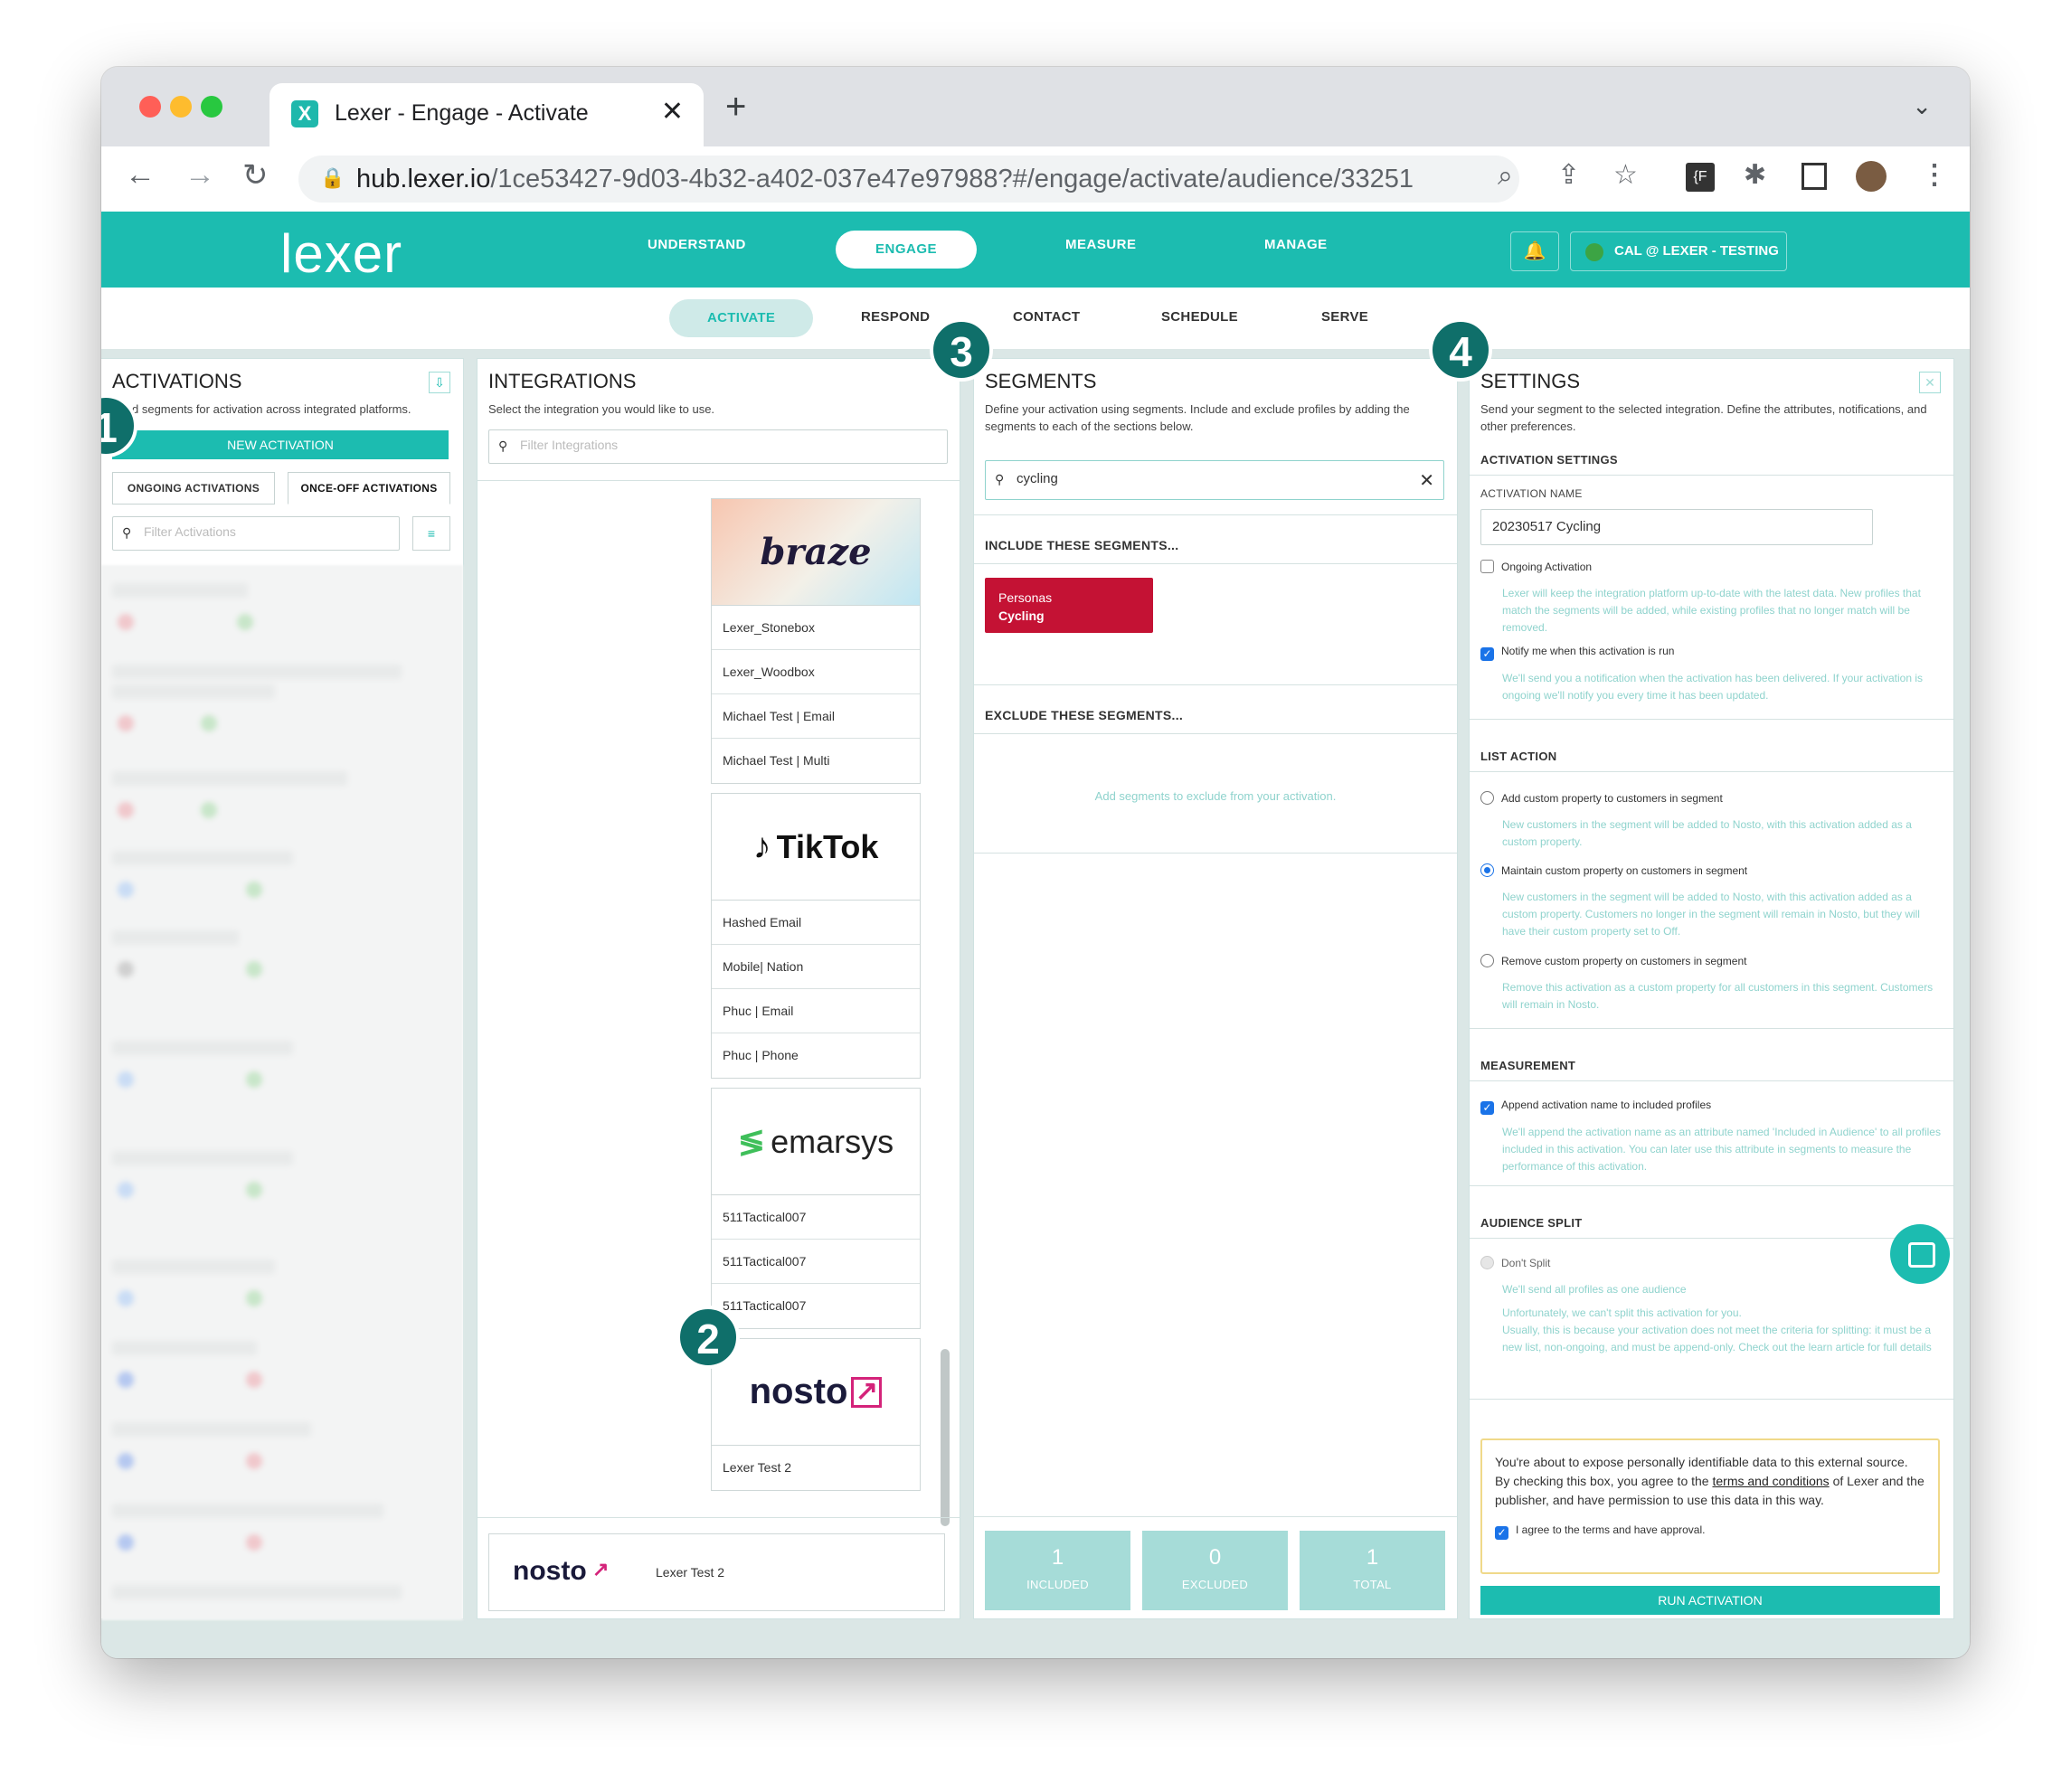 The width and height of the screenshot is (2071, 1792). What do you see at coordinates (1501, 1533) in the screenshot?
I see `agree-checkbox: ✓` at bounding box center [1501, 1533].